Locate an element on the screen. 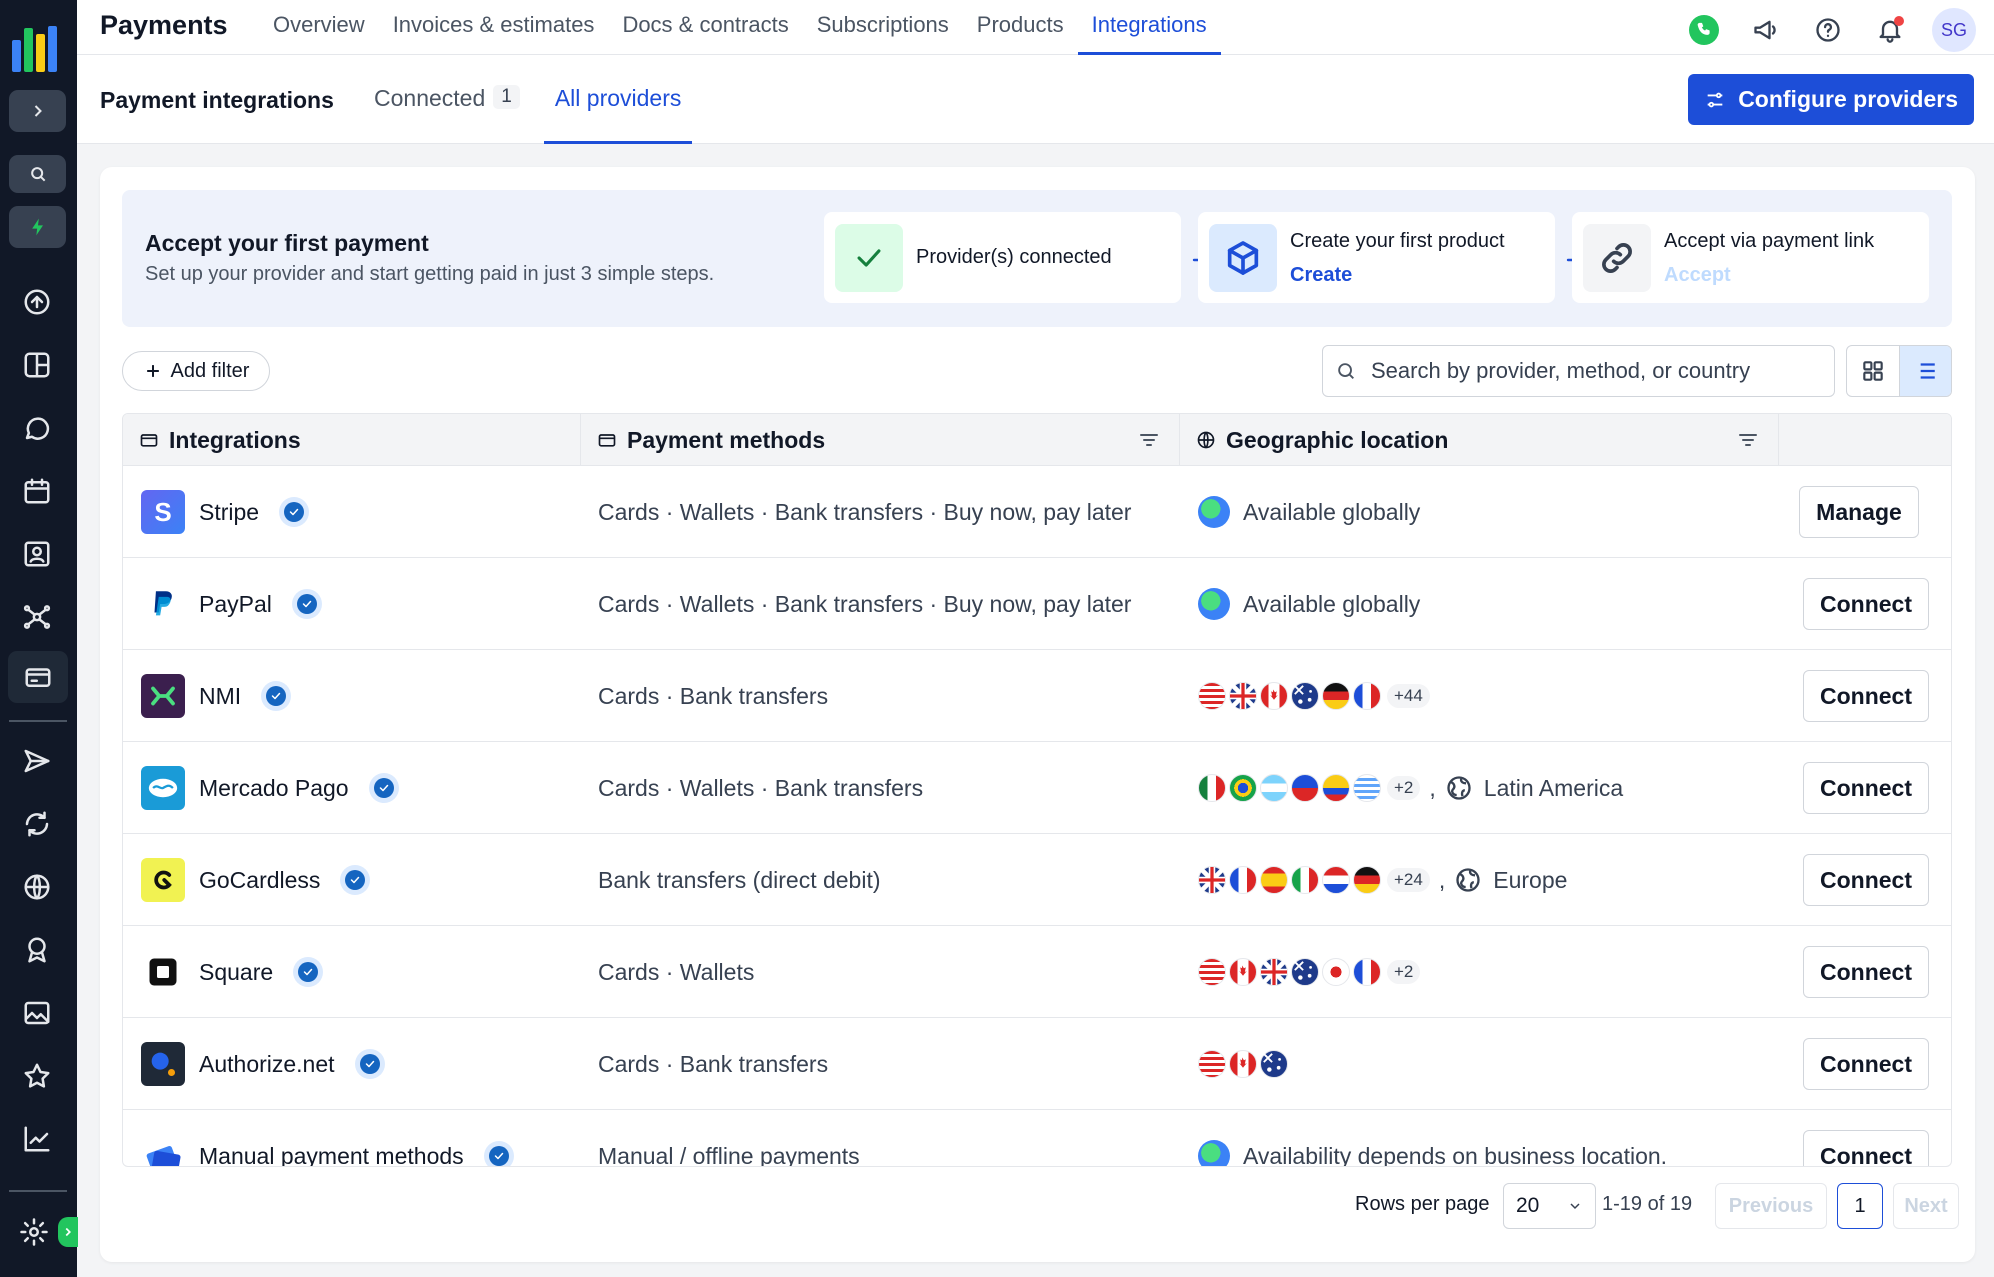 The height and width of the screenshot is (1277, 1994). sliders-icon is located at coordinates (1715, 99).